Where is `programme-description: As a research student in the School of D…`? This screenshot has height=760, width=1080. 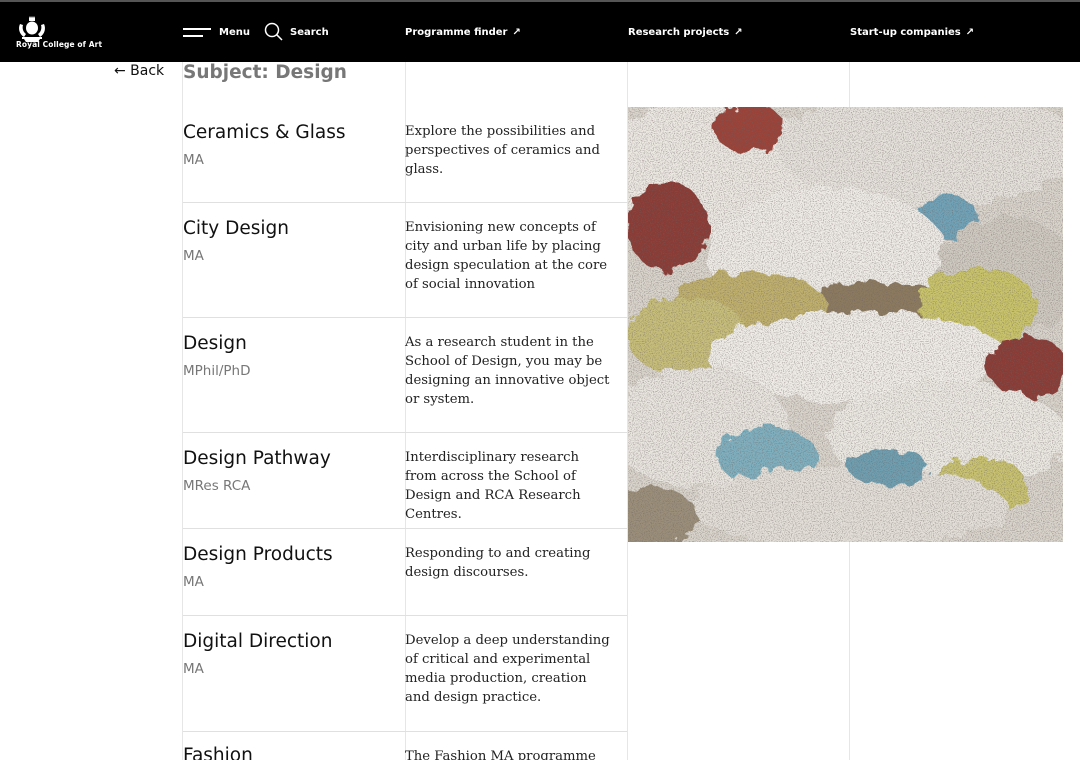 programme-description: As a research student in the School of D… is located at coordinates (507, 371).